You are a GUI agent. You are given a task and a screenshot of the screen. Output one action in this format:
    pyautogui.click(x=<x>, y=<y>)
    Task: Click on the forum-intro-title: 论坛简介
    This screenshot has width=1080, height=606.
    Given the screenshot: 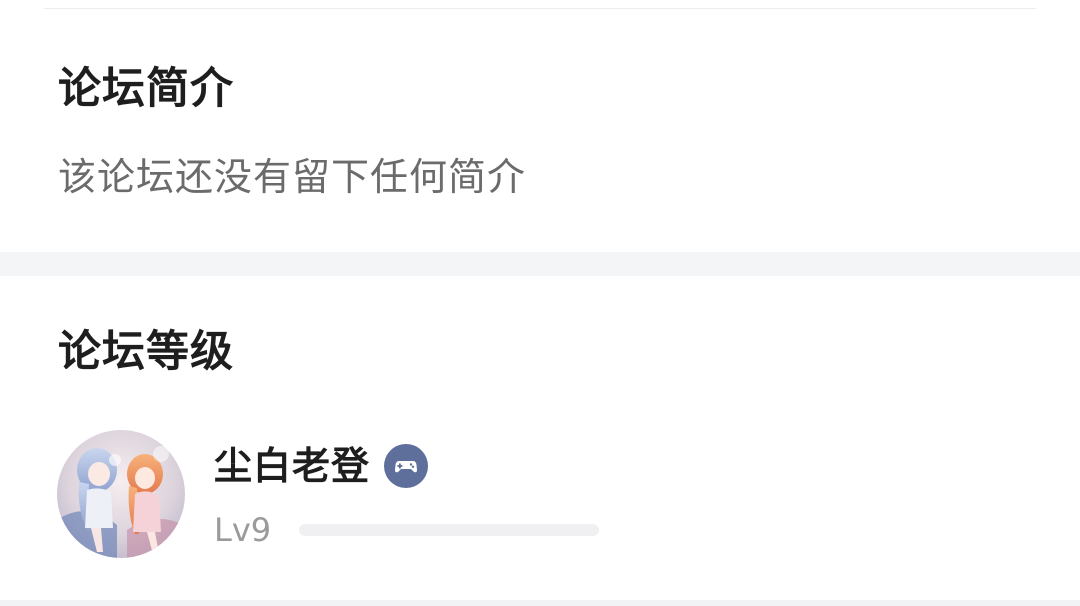 What is the action you would take?
    pyautogui.click(x=146, y=89)
    